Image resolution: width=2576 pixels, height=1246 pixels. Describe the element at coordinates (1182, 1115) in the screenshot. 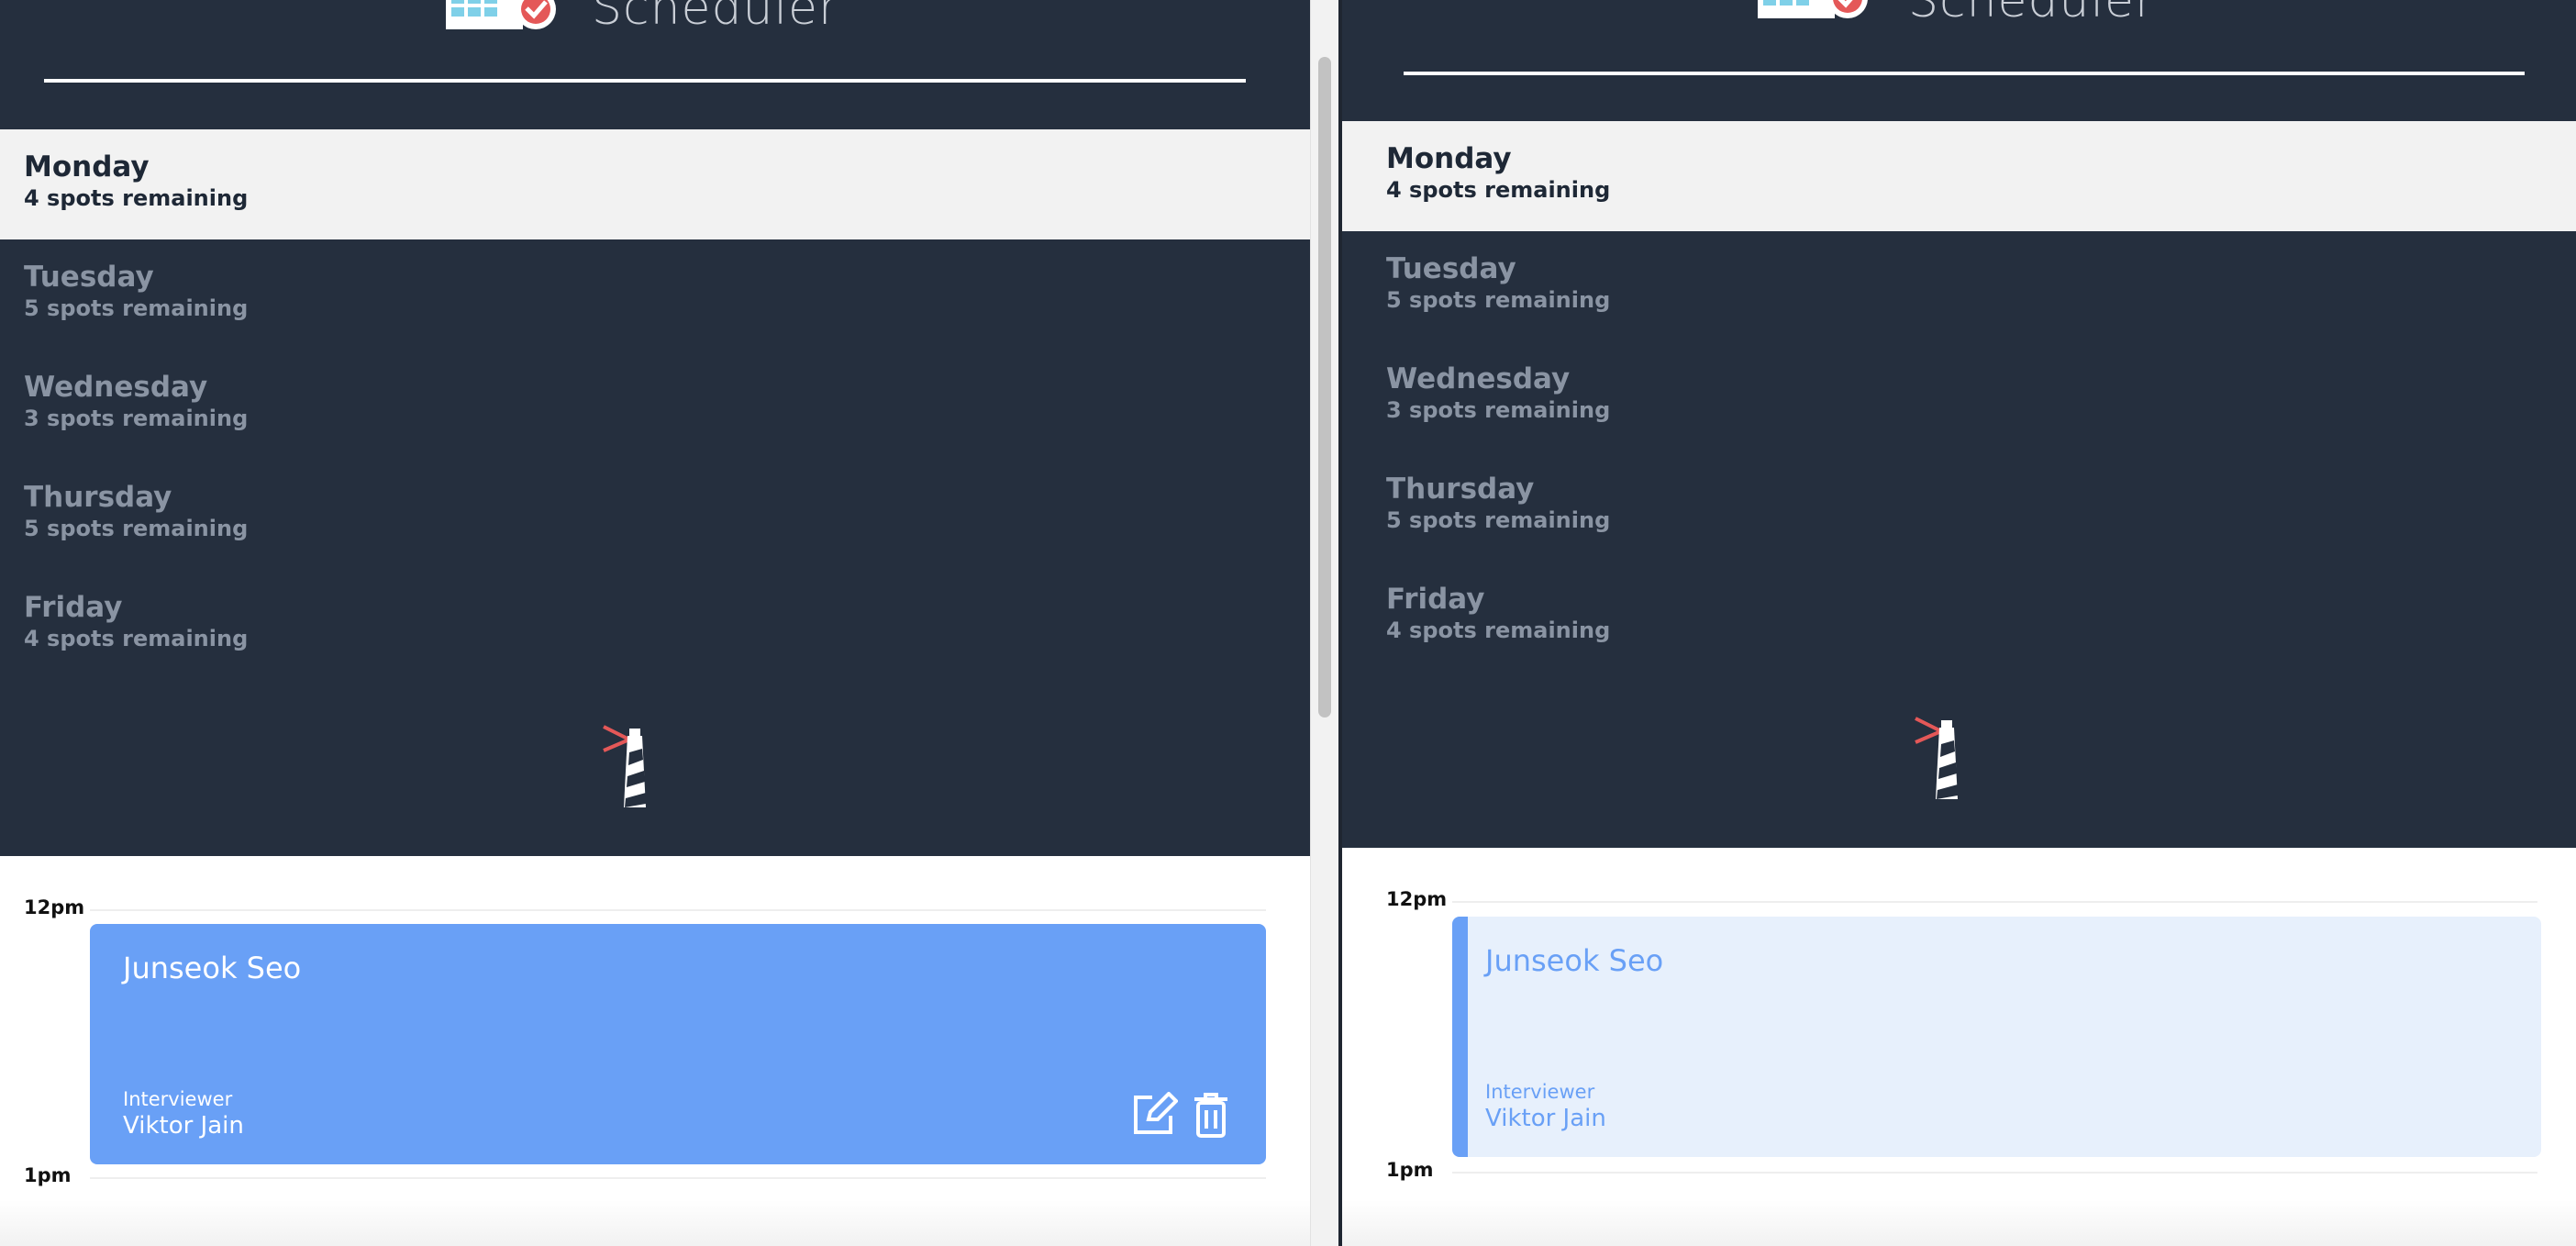

I see `appointment-actions` at that location.